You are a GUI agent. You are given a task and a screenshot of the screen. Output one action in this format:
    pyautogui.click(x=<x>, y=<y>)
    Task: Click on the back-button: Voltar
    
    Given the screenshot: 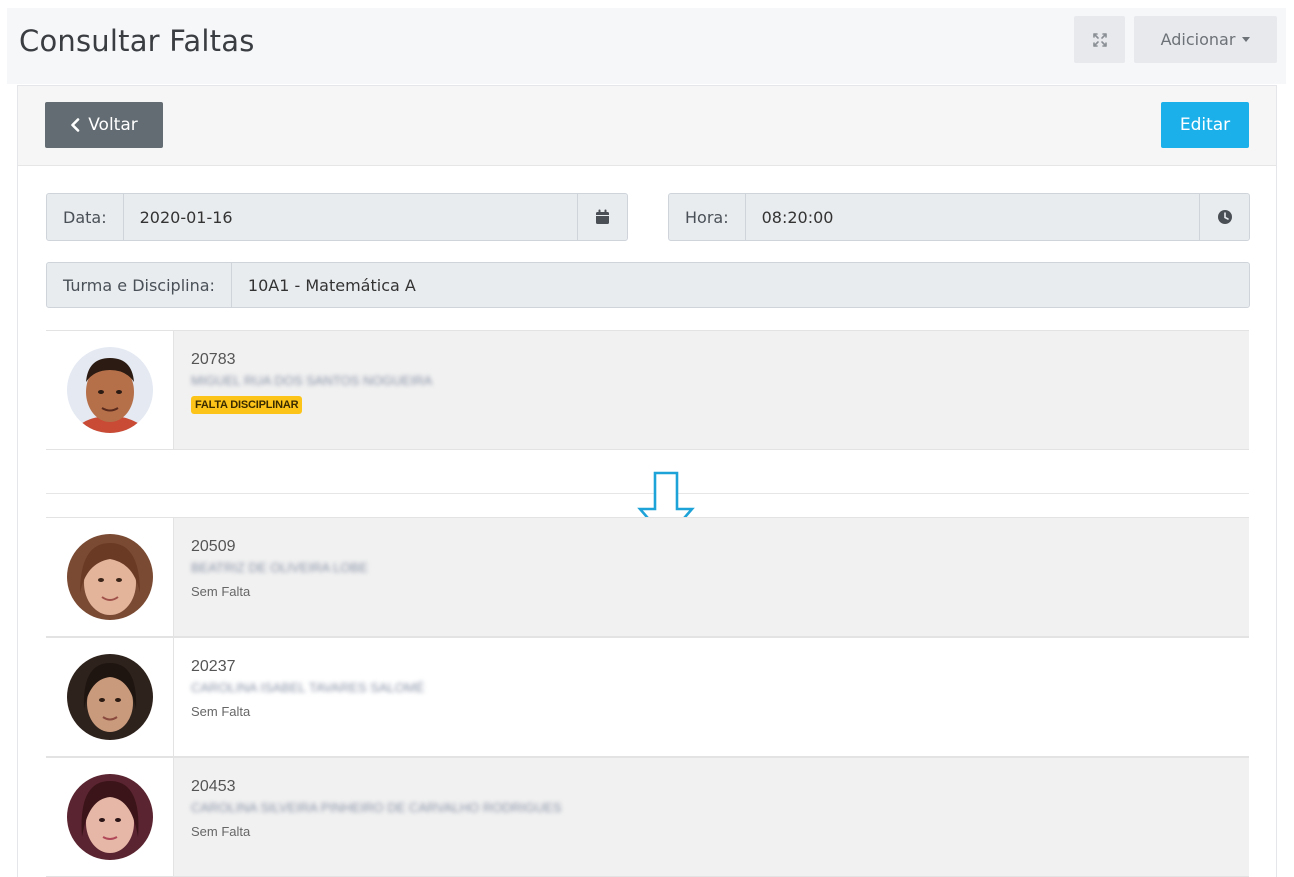 What is the action you would take?
    pyautogui.click(x=104, y=125)
    